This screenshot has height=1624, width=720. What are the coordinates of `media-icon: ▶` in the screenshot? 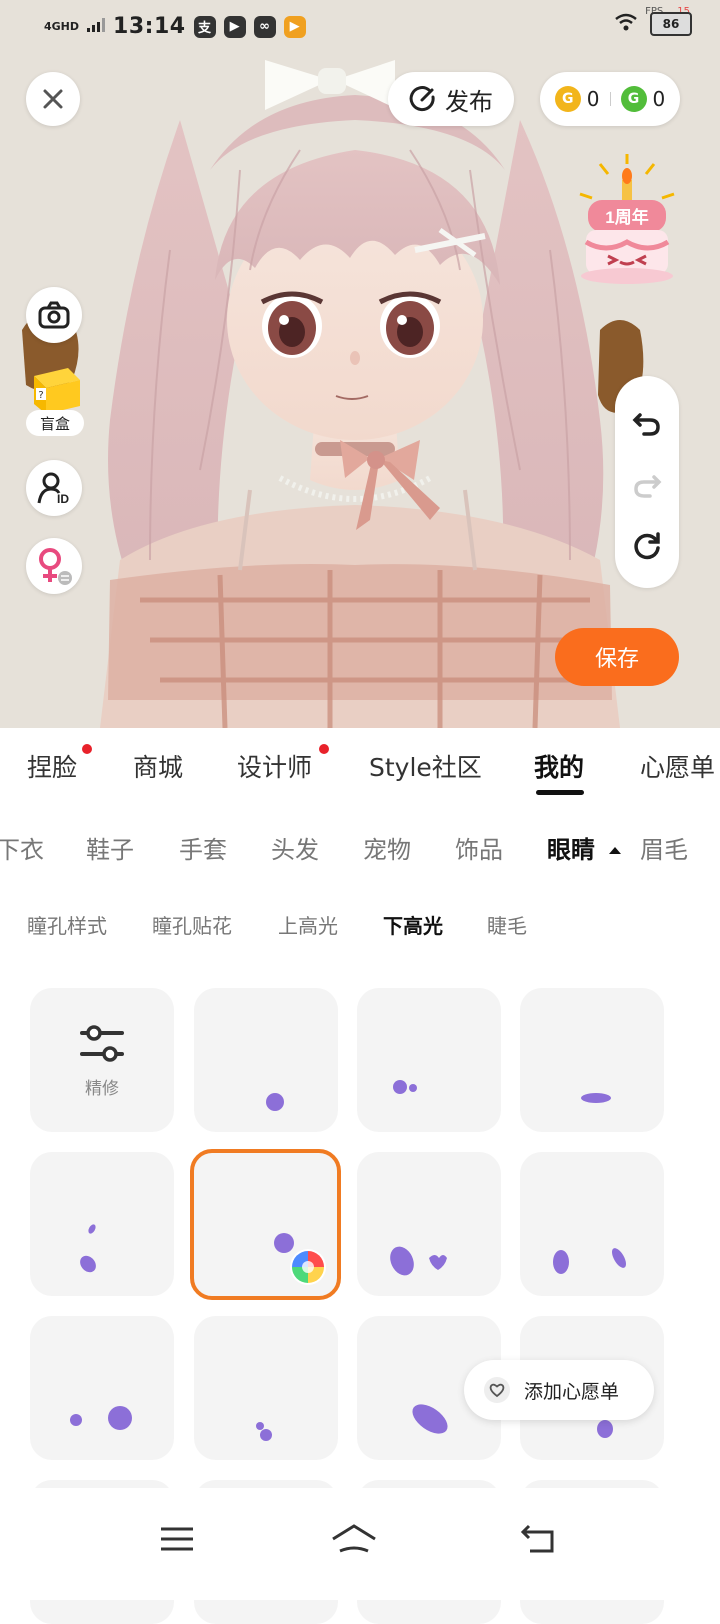 It's located at (234, 26).